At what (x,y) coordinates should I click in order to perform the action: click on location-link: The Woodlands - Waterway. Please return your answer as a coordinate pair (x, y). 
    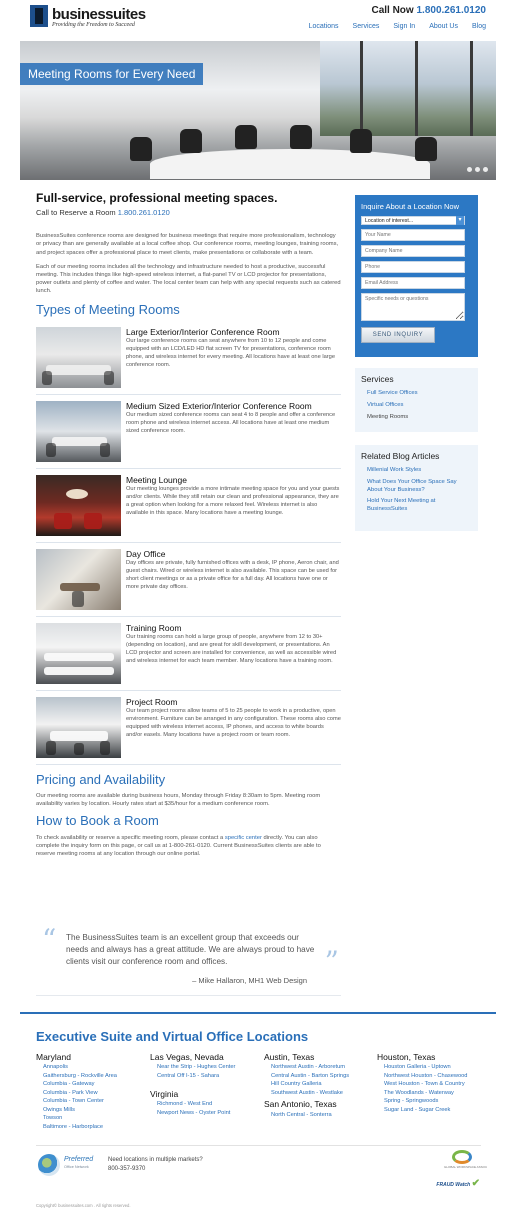
    Looking at the image, I should click on (419, 1093).